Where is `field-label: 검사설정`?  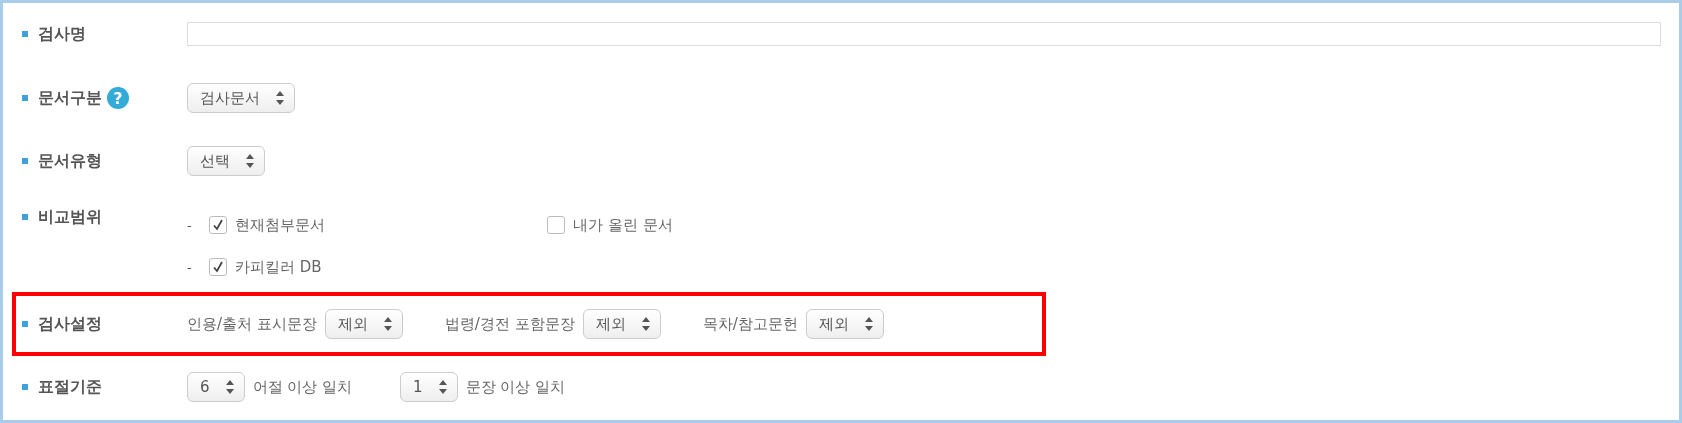
field-label: 검사설정 is located at coordinates (70, 324).